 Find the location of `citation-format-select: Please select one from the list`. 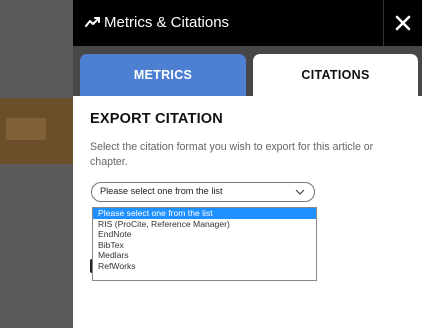

citation-format-select: Please select one from the list is located at coordinates (203, 192).